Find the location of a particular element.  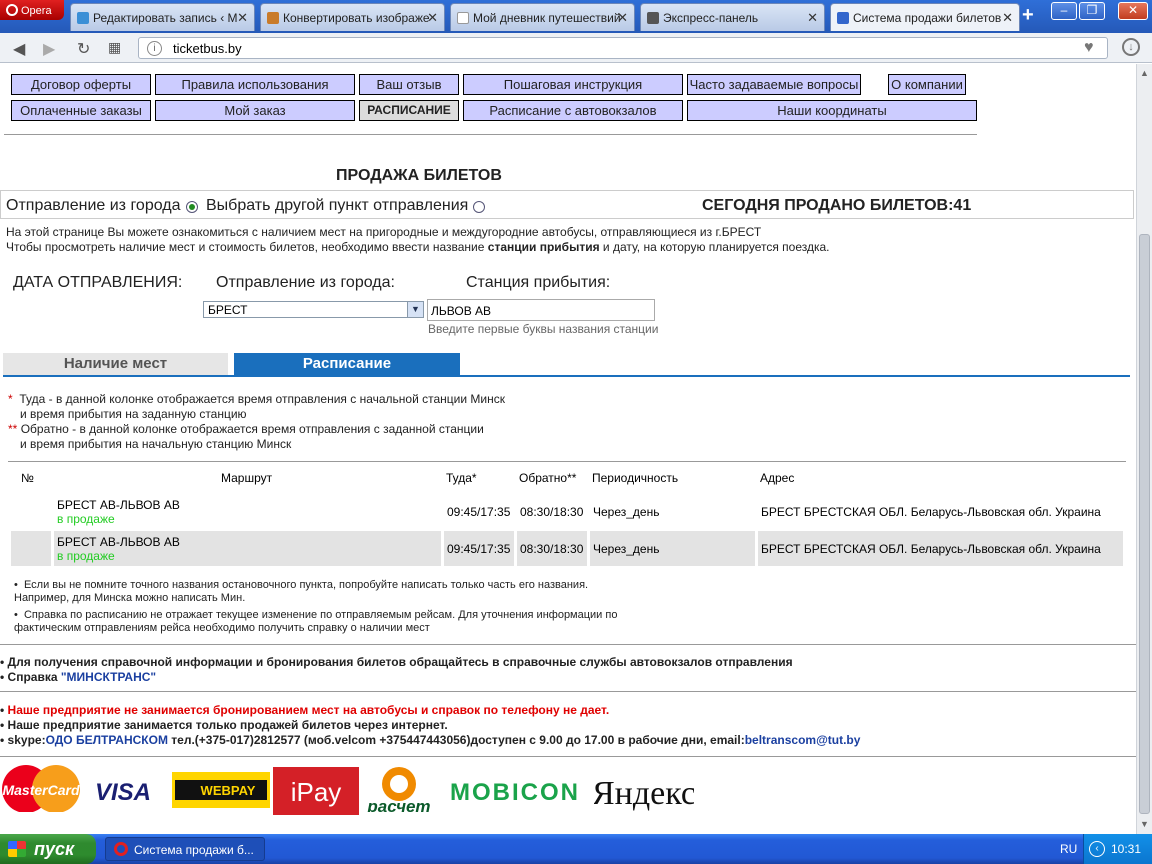

forward-icon: ▶ is located at coordinates (49, 49).